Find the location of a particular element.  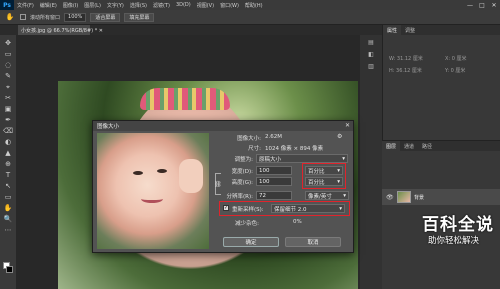

chain-link-icon: ⛓ is located at coordinates (218, 184).